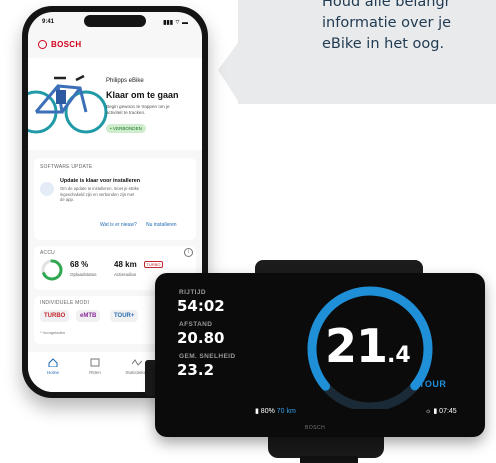  I want to click on range-label: Actieradius, so click(125, 274).